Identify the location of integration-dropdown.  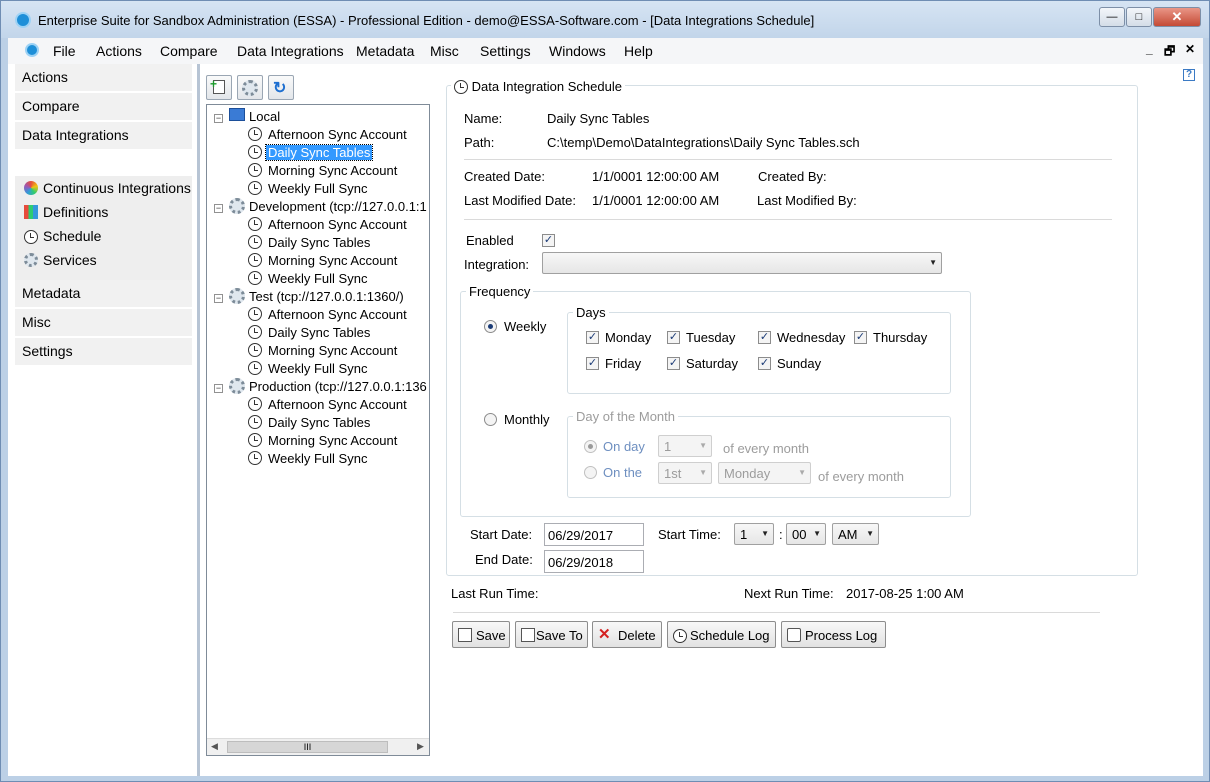
(742, 263).